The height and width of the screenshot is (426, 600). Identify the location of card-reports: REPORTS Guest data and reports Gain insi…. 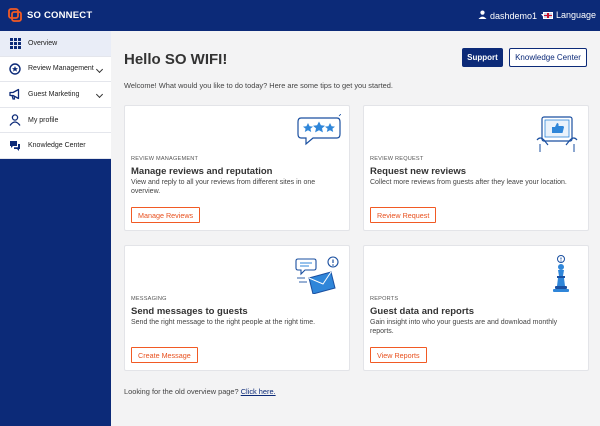
(476, 308).